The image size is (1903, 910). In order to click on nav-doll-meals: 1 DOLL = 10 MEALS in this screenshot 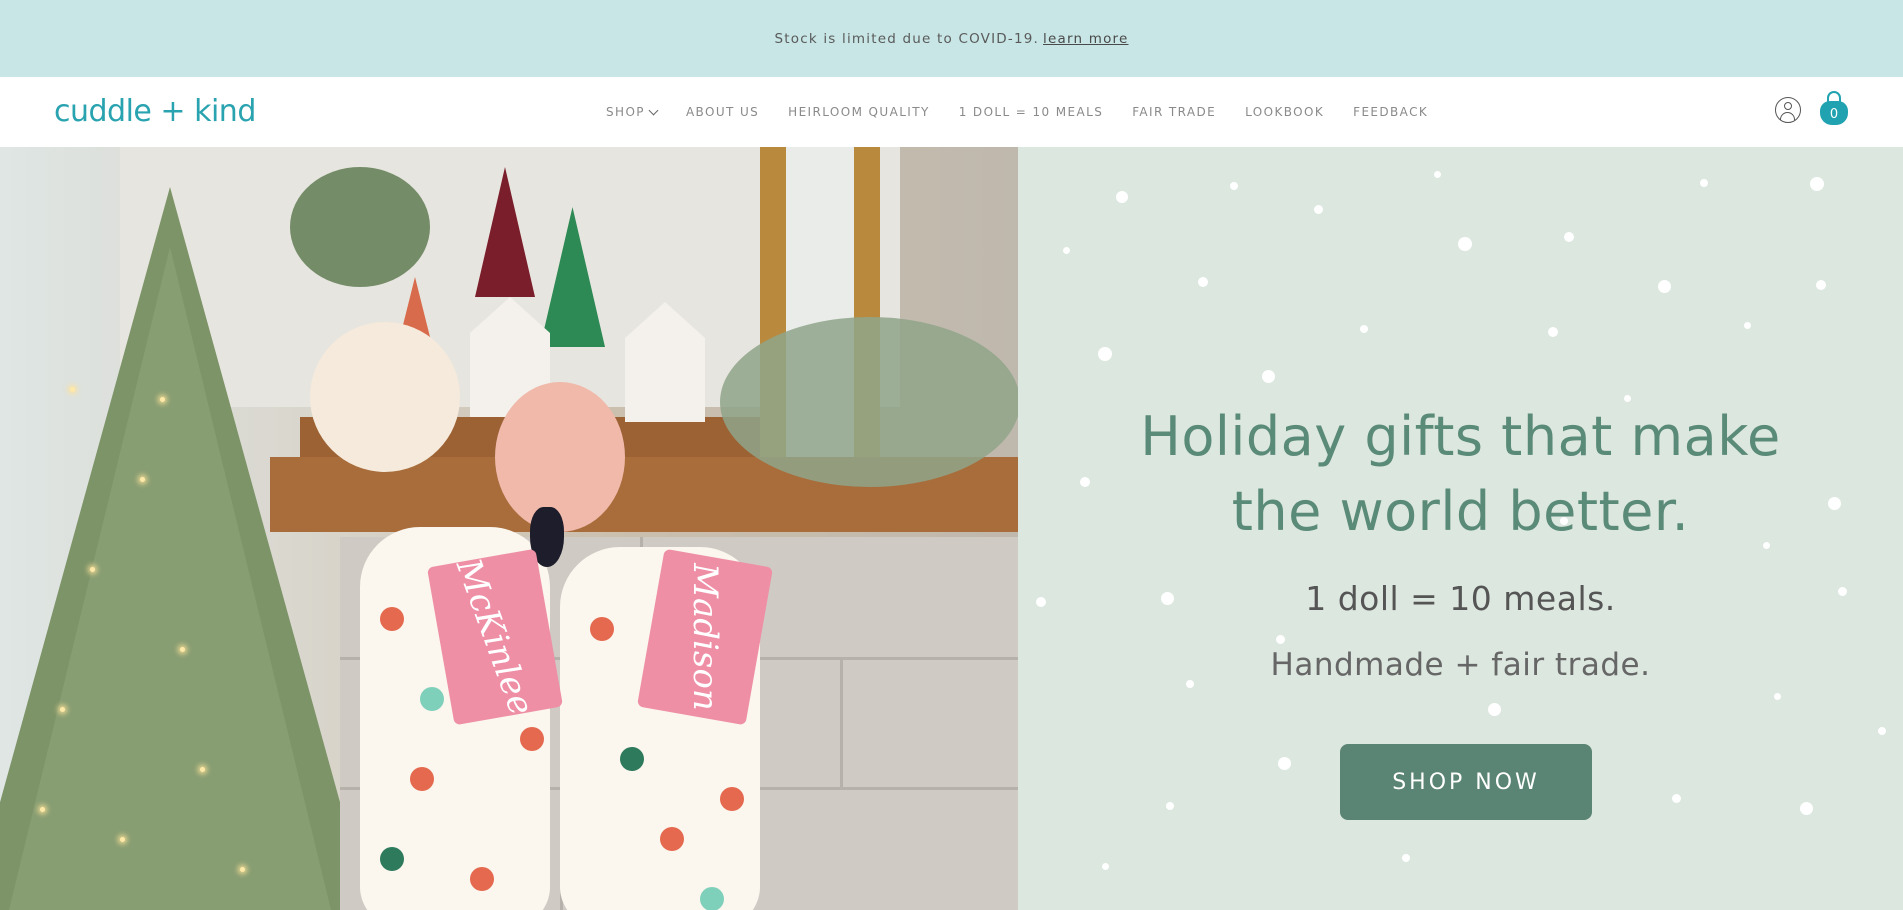, I will do `click(1031, 112)`.